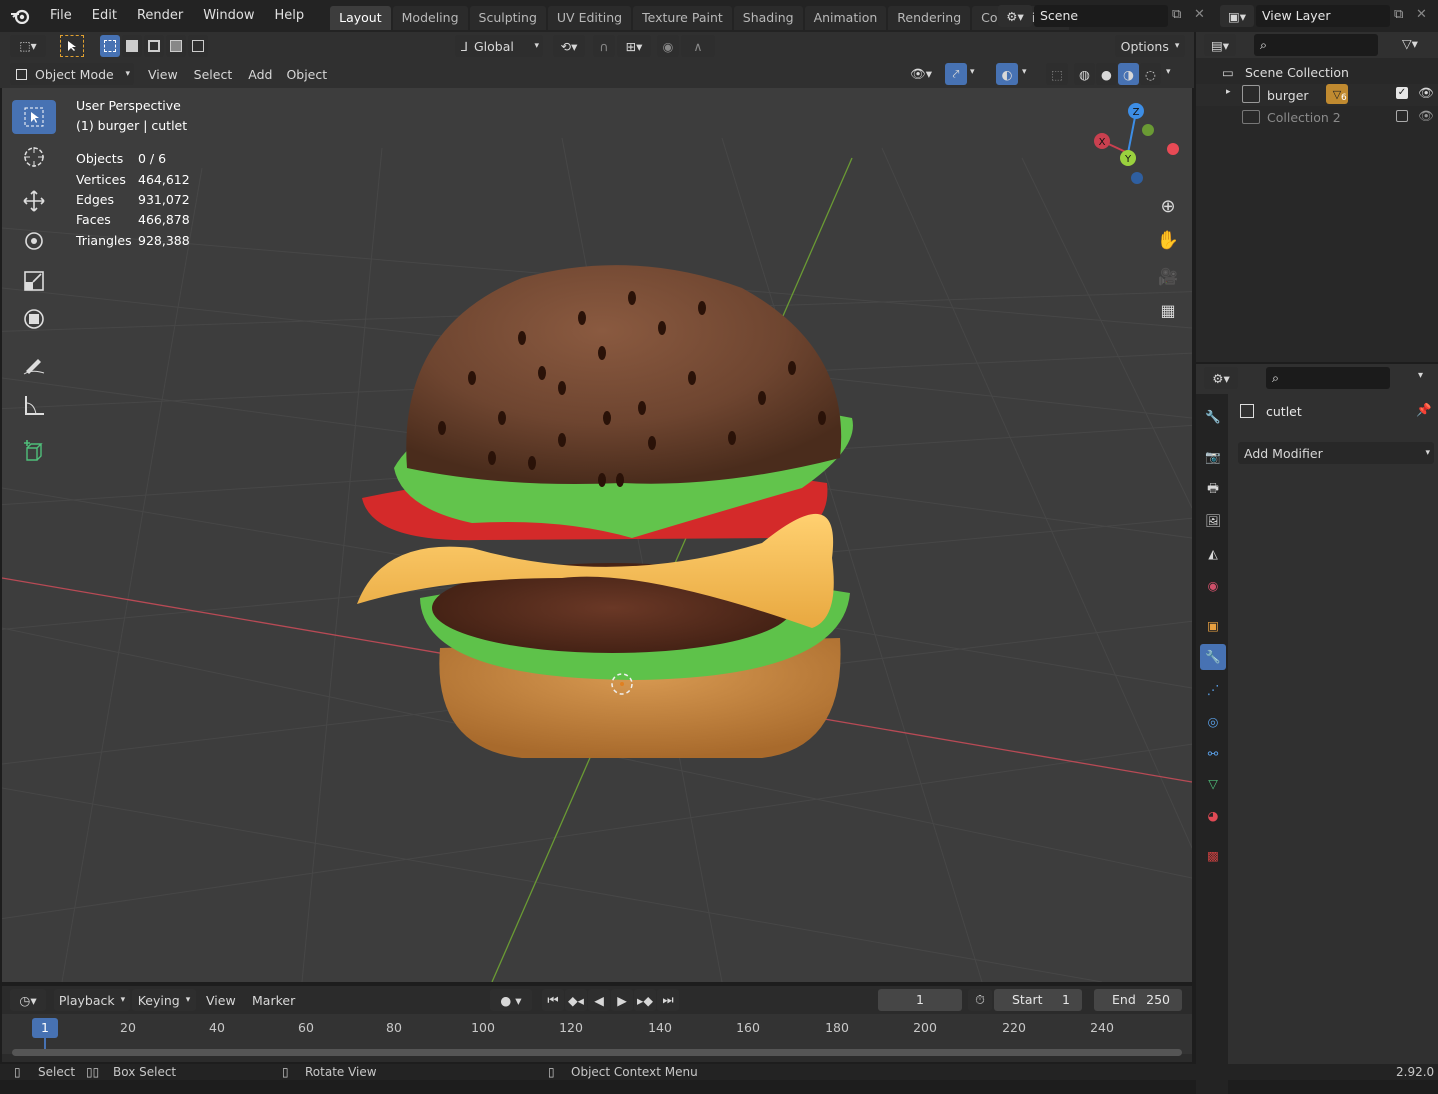  Describe the element at coordinates (34, 365) in the screenshot. I see `annotate-tool-button` at that location.